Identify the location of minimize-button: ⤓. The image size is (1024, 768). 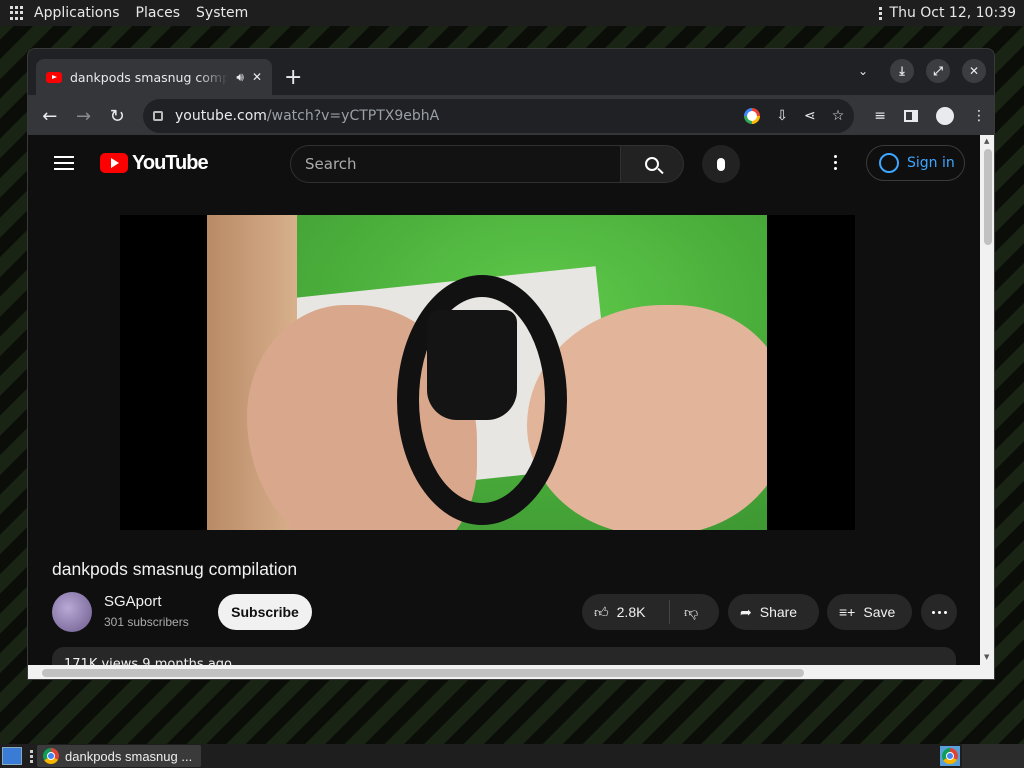
(902, 71).